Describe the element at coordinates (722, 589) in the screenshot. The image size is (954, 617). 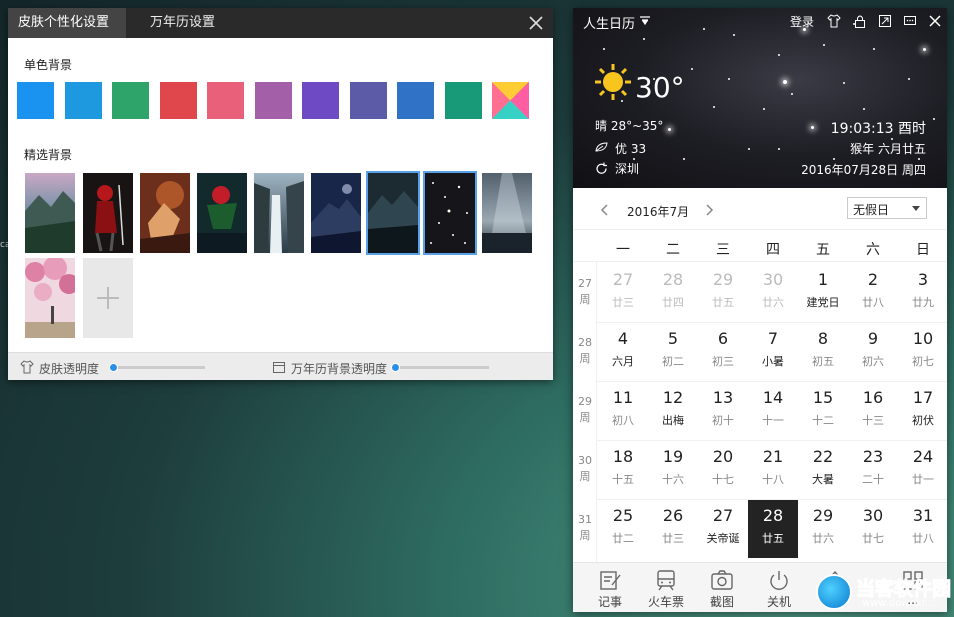
I see `screenshot-button: 截图` at that location.